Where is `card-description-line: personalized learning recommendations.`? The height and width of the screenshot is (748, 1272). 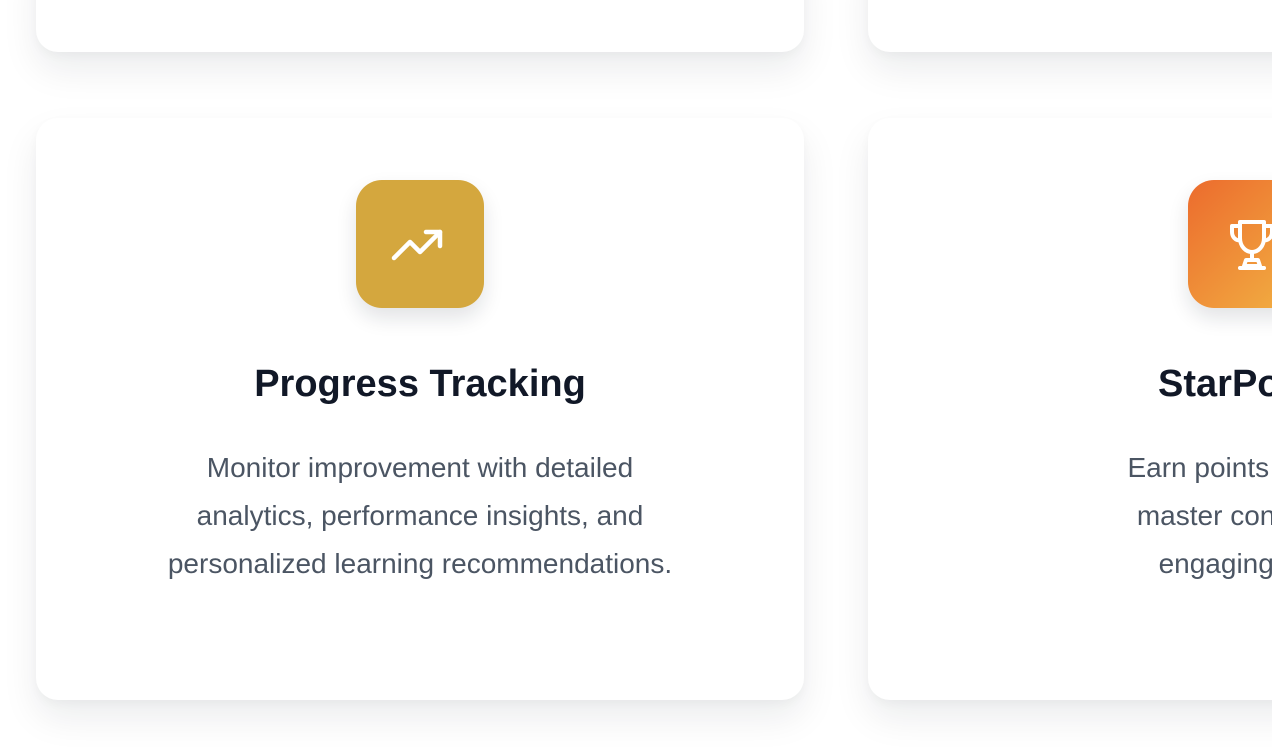
card-description-line: personalized learning recommendations. is located at coordinates (420, 563).